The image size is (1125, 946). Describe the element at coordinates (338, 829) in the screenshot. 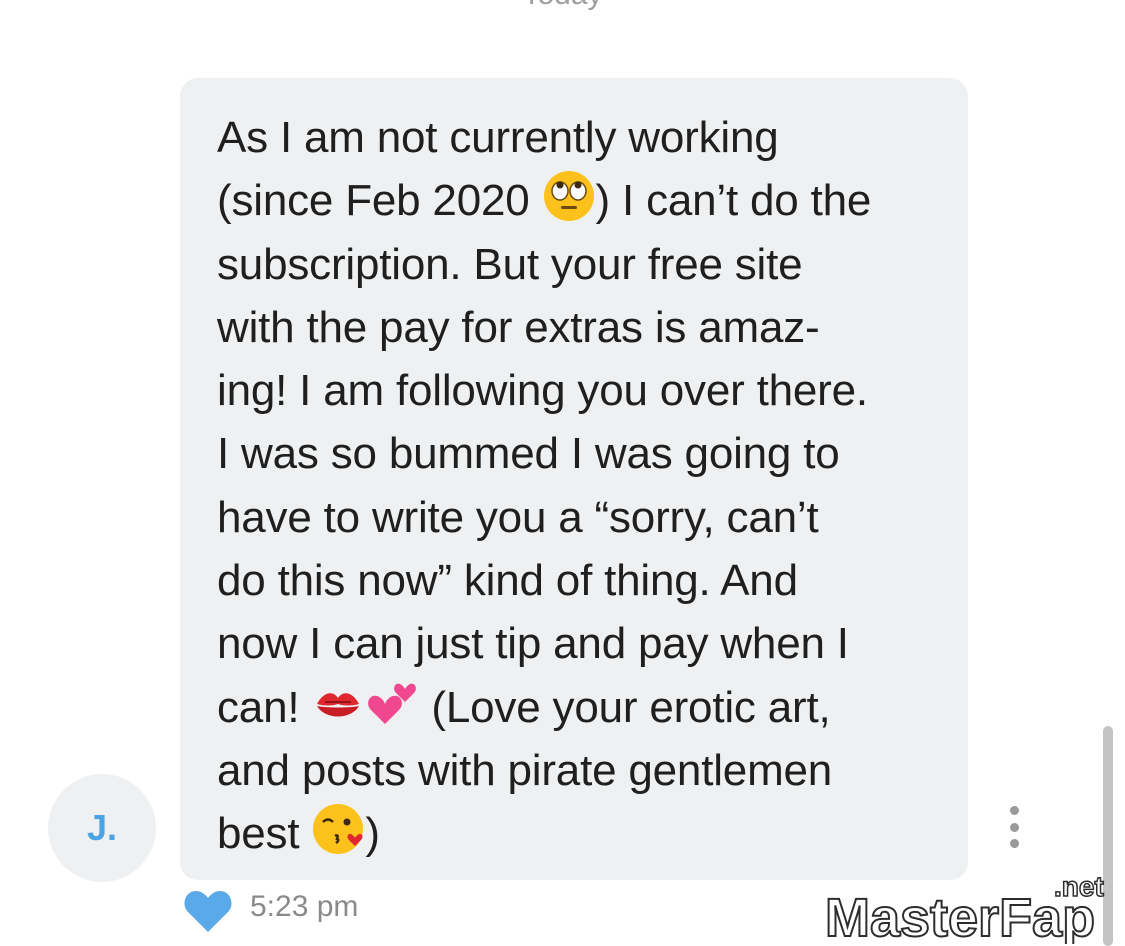

I see `face-blowing-kiss-emoji-icon` at that location.